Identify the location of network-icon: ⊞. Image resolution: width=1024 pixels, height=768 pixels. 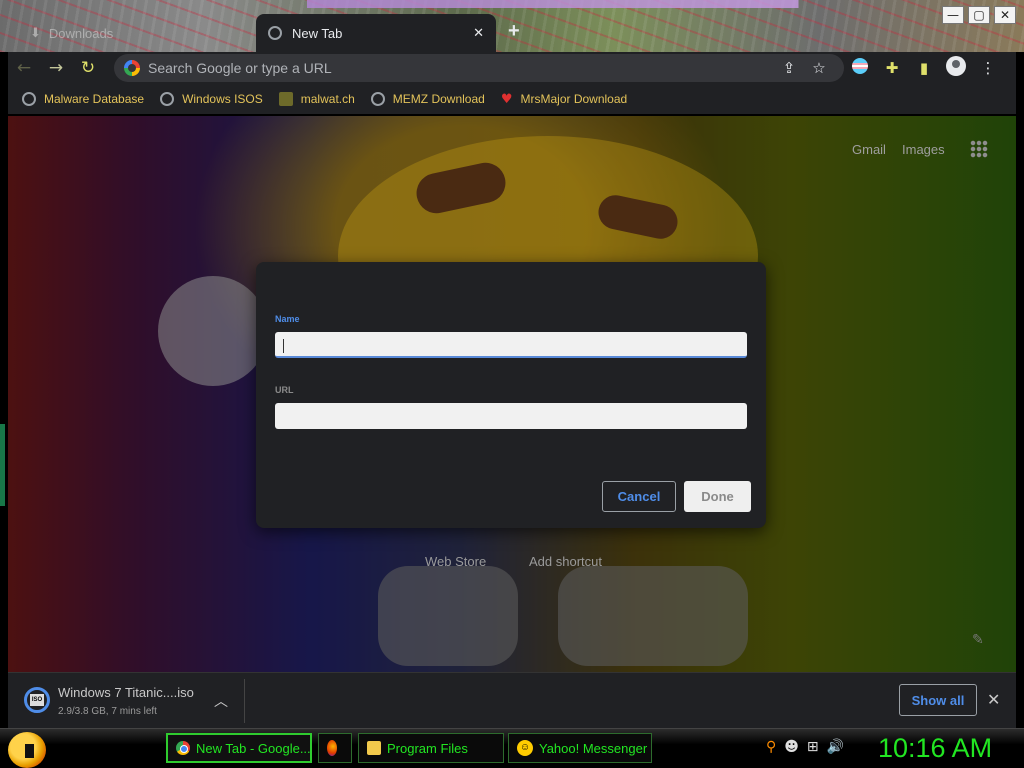
(813, 747).